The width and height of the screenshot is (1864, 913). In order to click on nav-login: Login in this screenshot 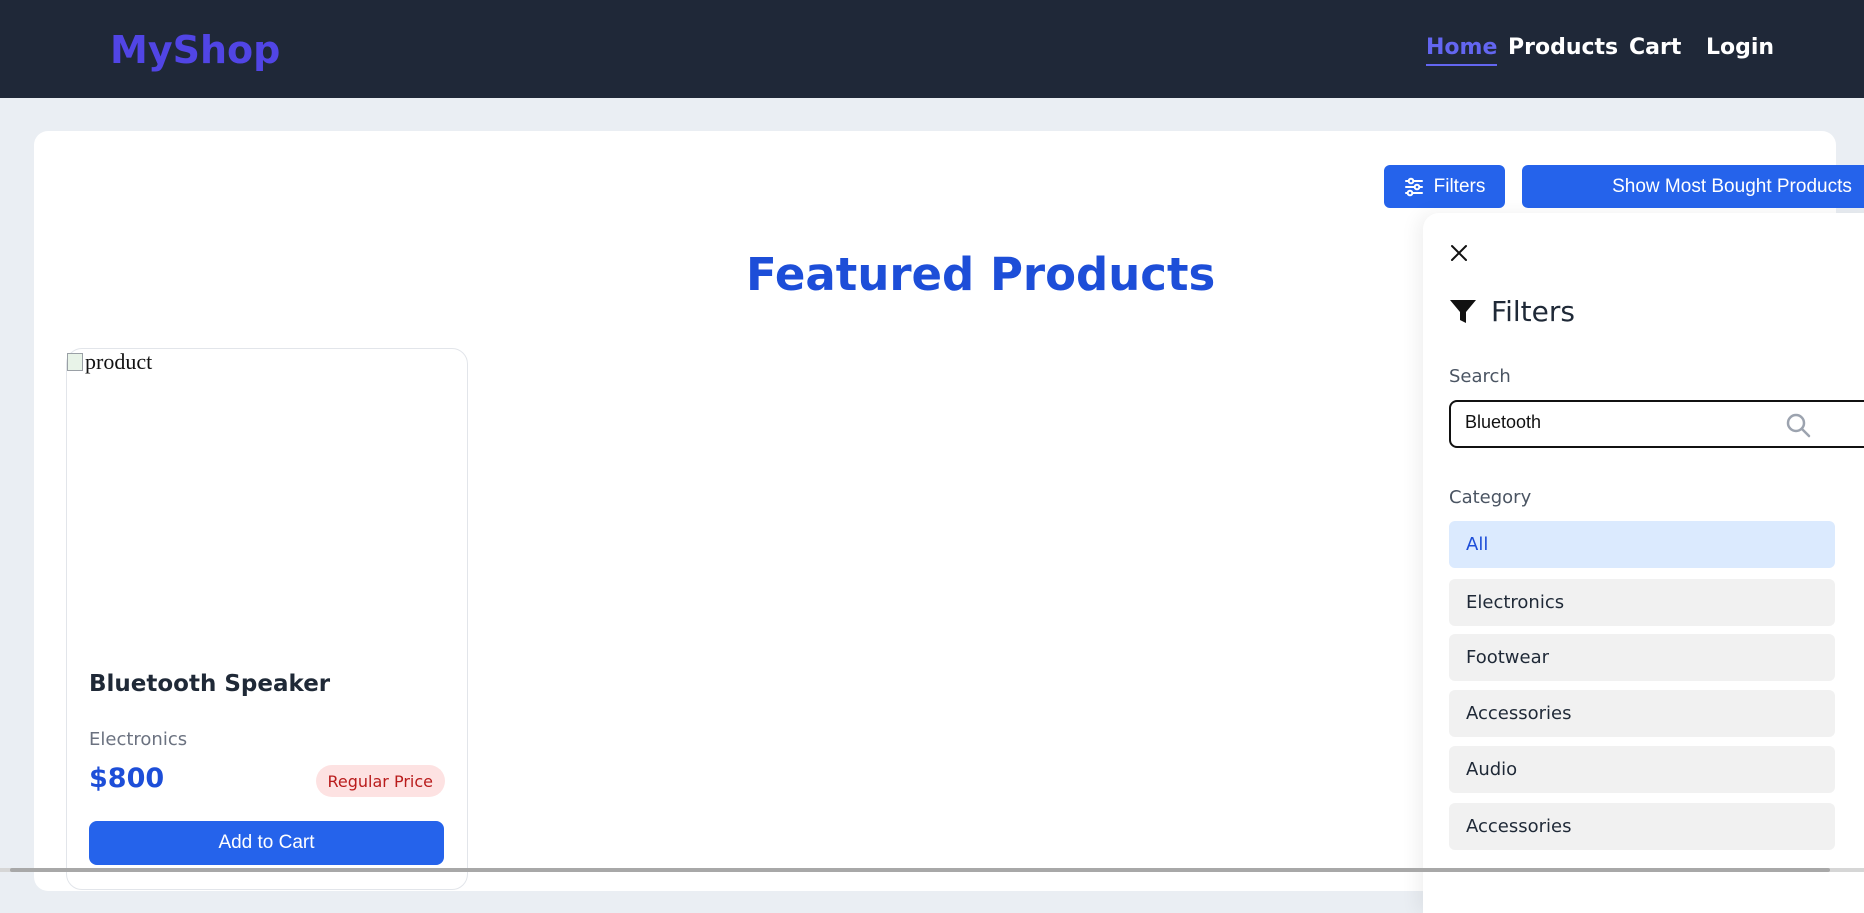, I will do `click(1740, 47)`.